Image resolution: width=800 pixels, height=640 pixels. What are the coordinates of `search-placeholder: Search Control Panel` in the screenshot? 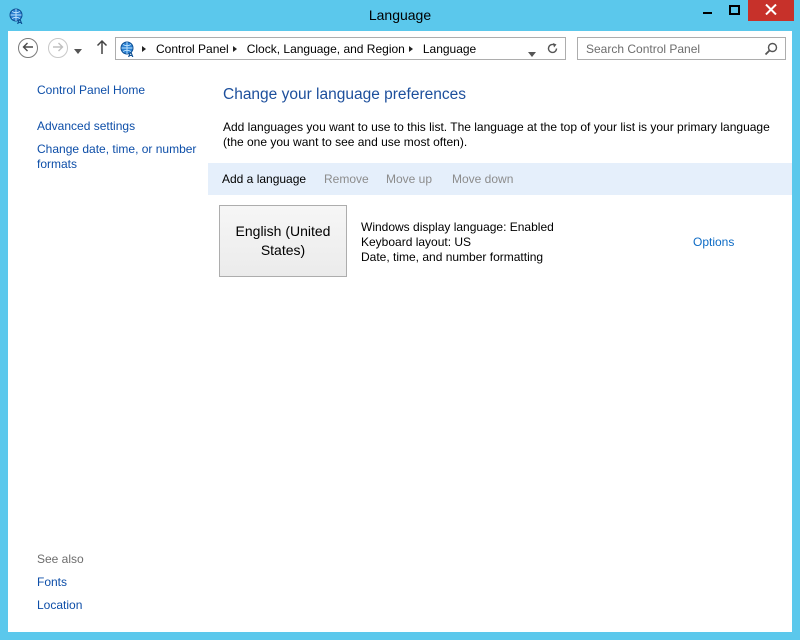 It's located at (643, 49).